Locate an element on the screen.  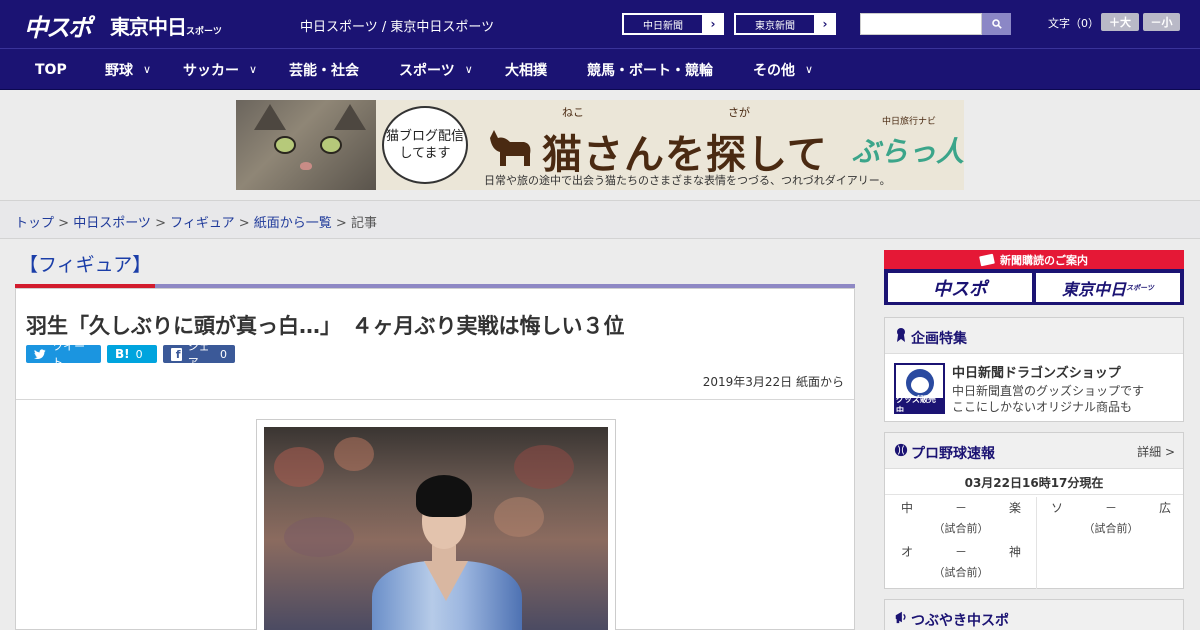
hatena-bookmark-button: B! 0 is located at coordinates (132, 354).